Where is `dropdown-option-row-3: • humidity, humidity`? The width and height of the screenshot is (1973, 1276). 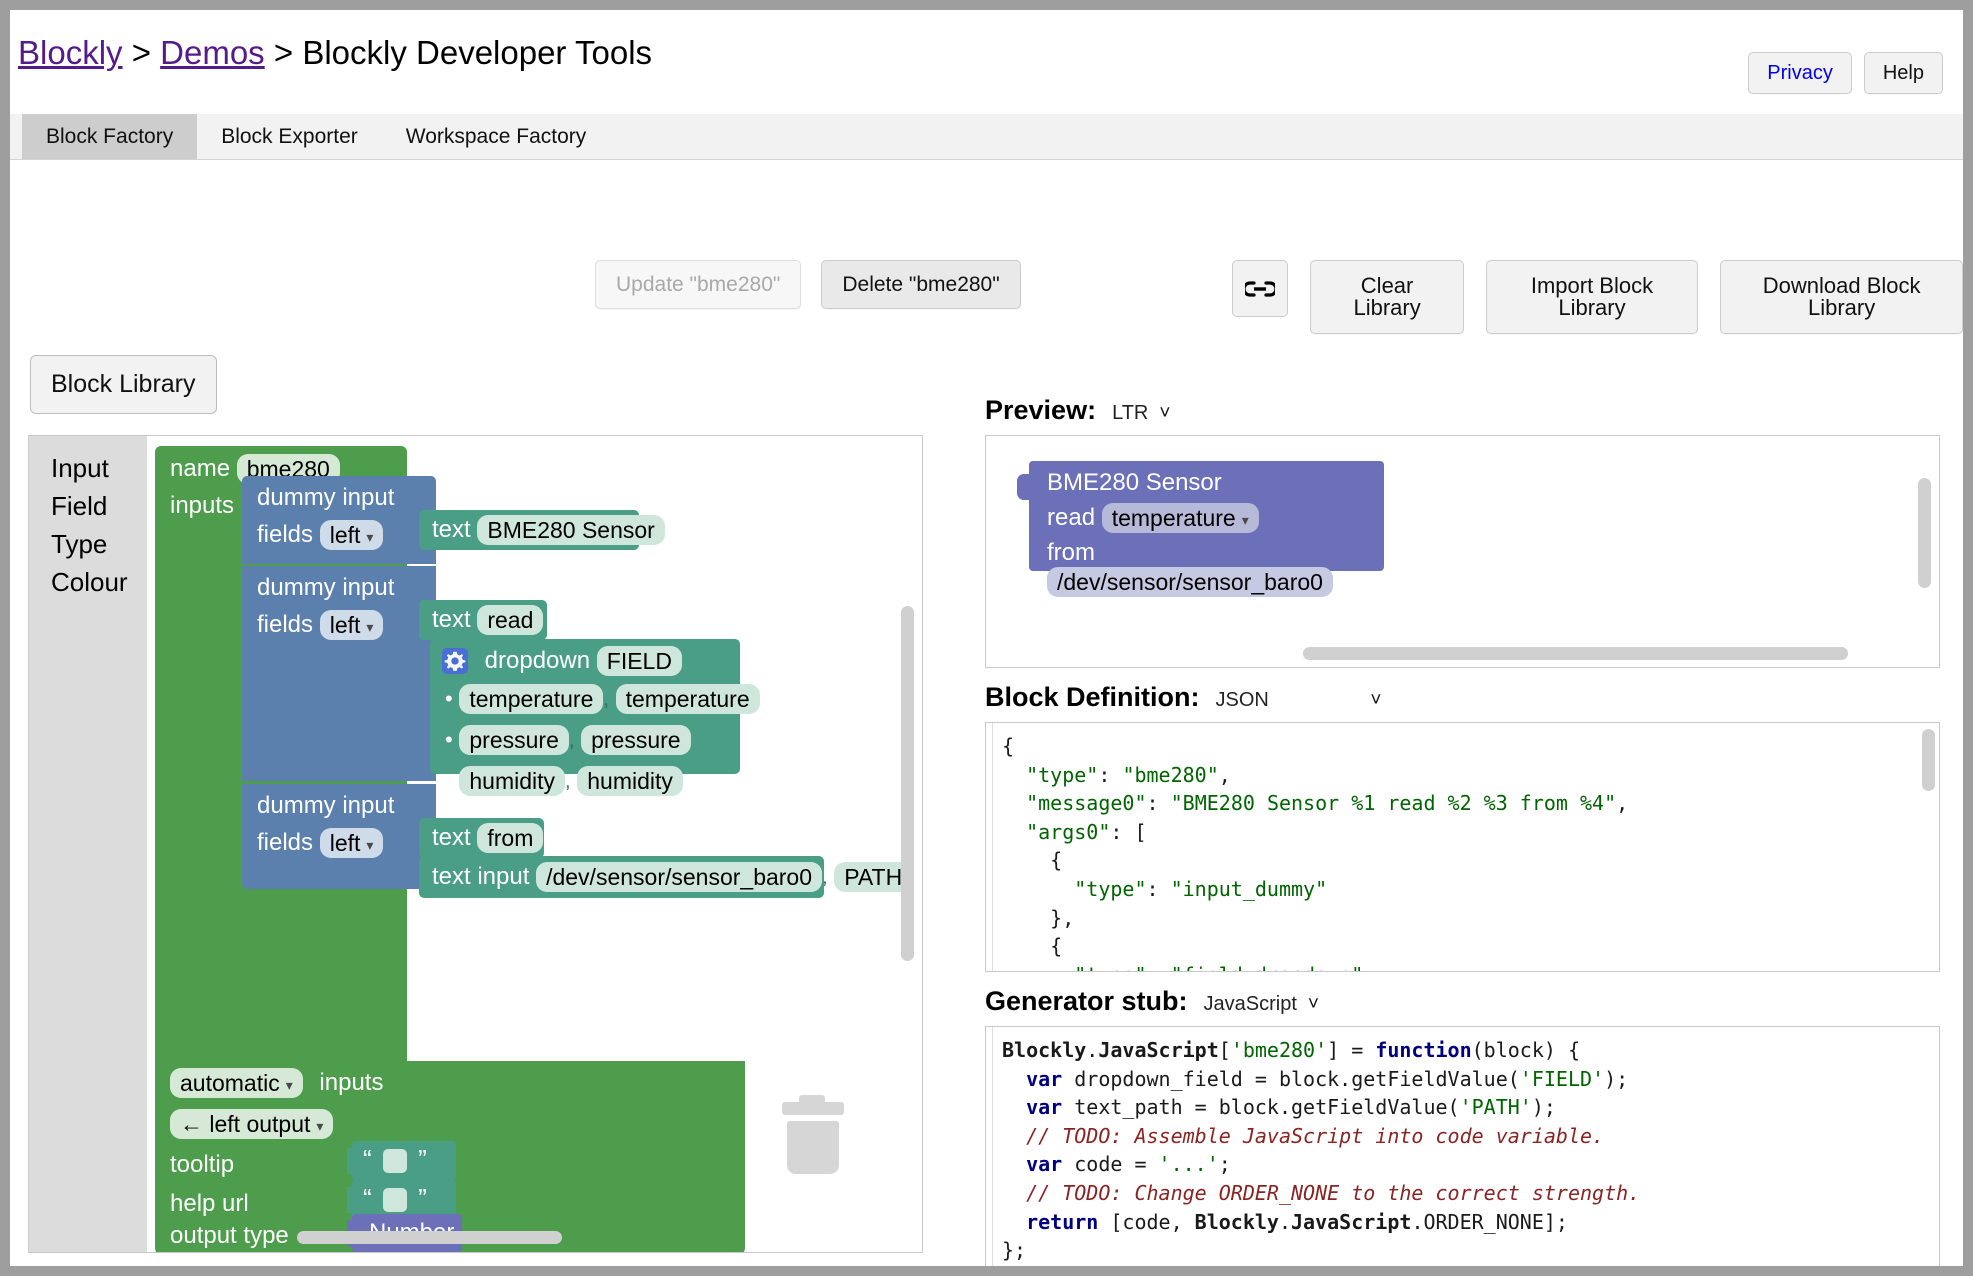
dropdown-option-row-3: • humidity, humidity is located at coordinates (564, 781).